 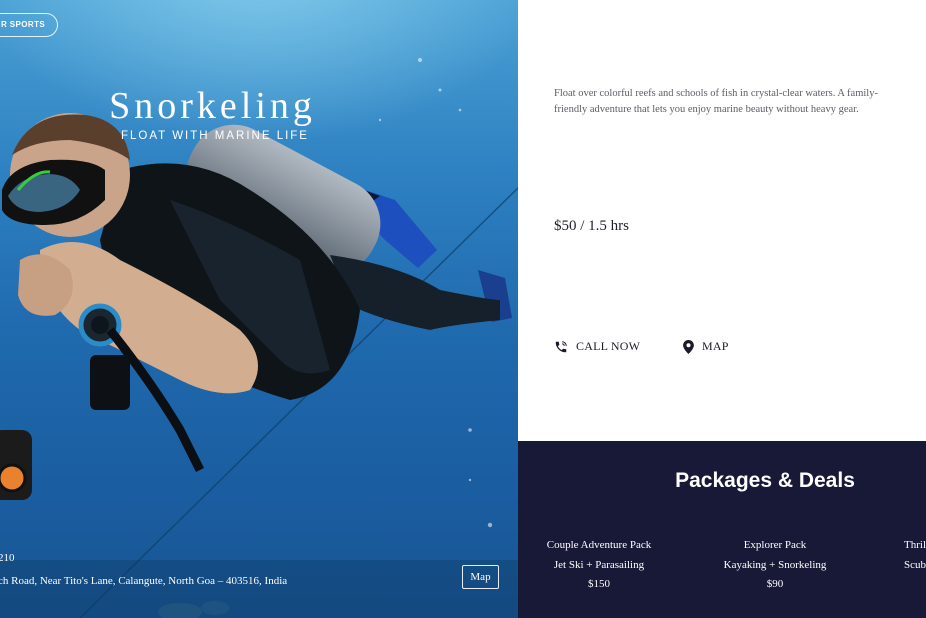 What do you see at coordinates (775, 584) in the screenshot?
I see `package-price: $90` at bounding box center [775, 584].